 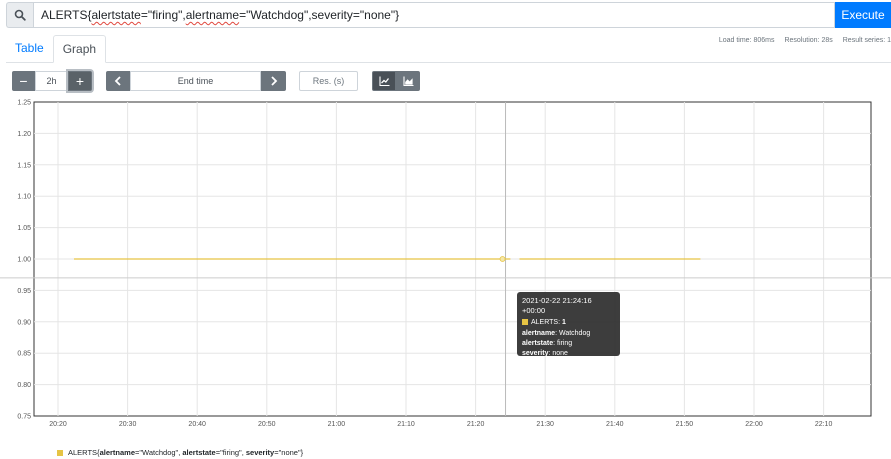 What do you see at coordinates (568, 323) in the screenshot?
I see `tooltip-series: ALERTS: 1` at bounding box center [568, 323].